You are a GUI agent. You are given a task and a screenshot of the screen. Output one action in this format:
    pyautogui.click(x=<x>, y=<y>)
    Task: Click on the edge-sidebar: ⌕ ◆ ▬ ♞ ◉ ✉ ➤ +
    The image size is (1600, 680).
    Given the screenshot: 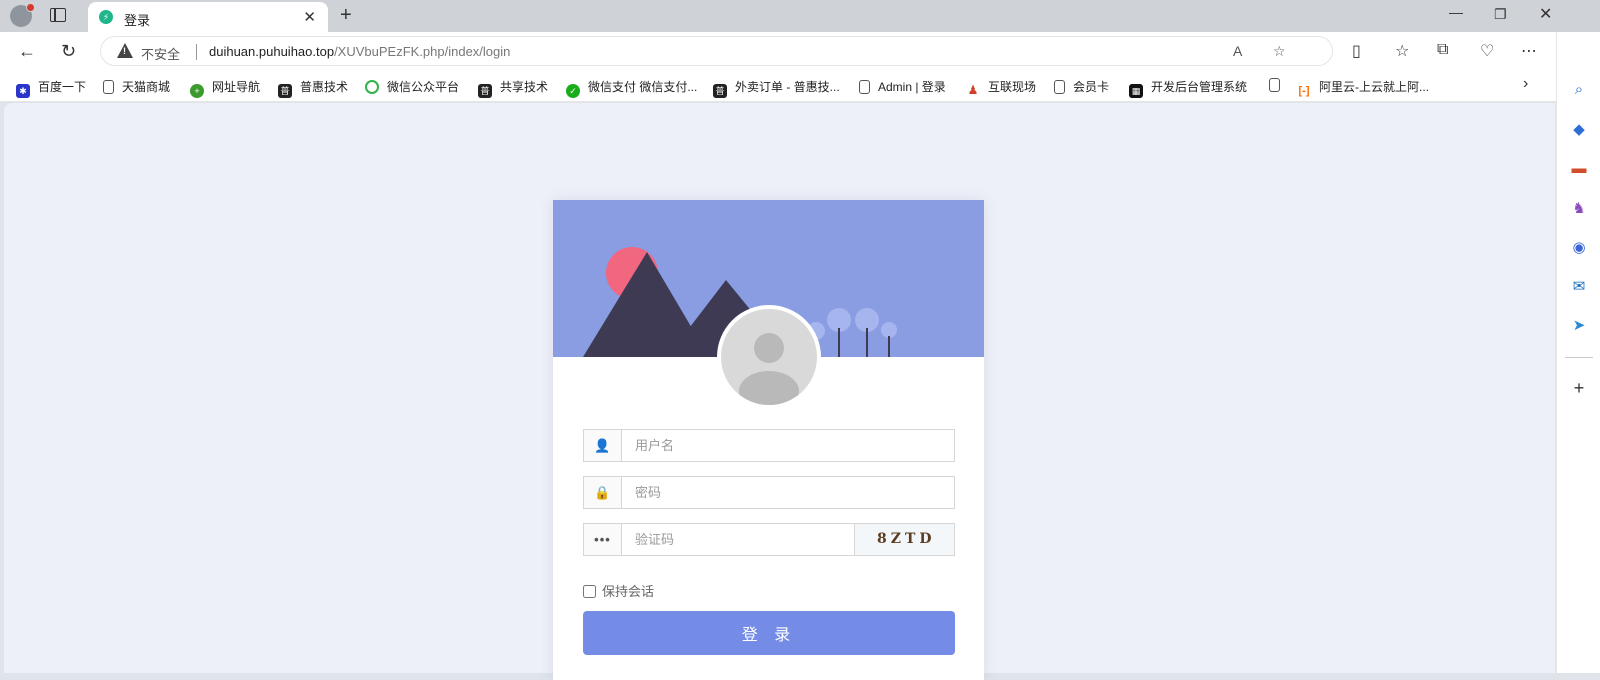 What is the action you would take?
    pyautogui.click(x=1578, y=352)
    